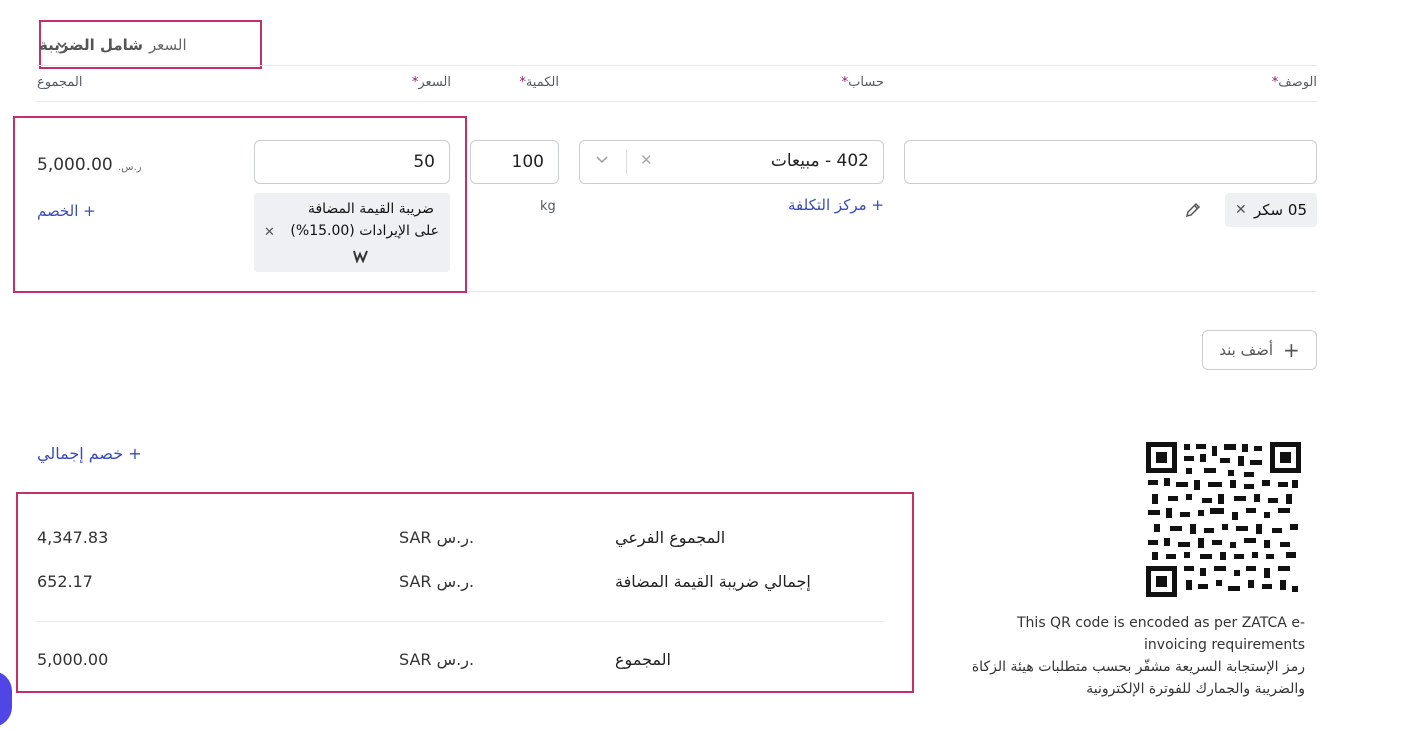 The height and width of the screenshot is (732, 1415). Describe the element at coordinates (1110, 162) in the screenshot. I see `description-input` at that location.